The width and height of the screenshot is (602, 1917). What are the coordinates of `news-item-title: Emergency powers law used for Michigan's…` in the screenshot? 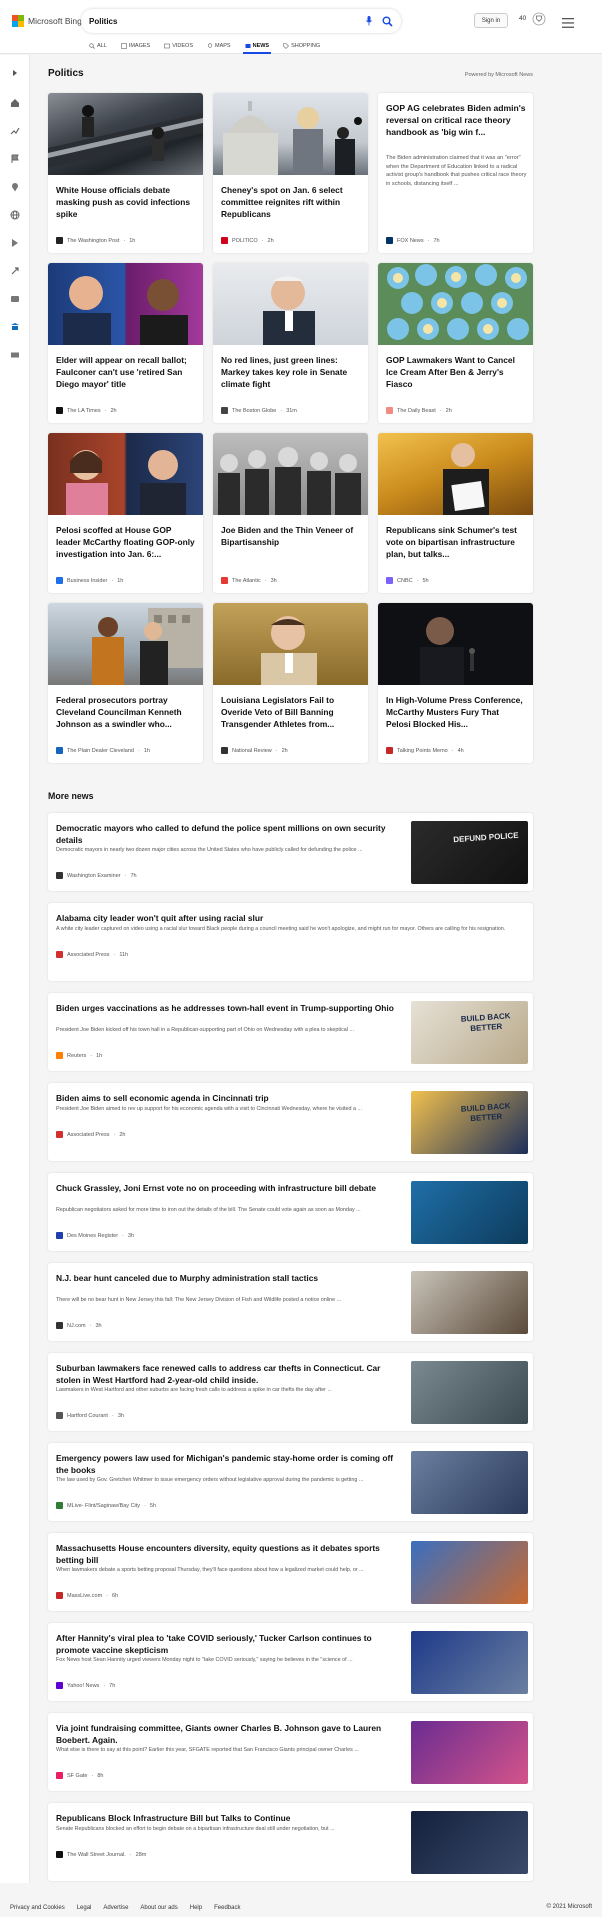 It's located at (231, 1464).